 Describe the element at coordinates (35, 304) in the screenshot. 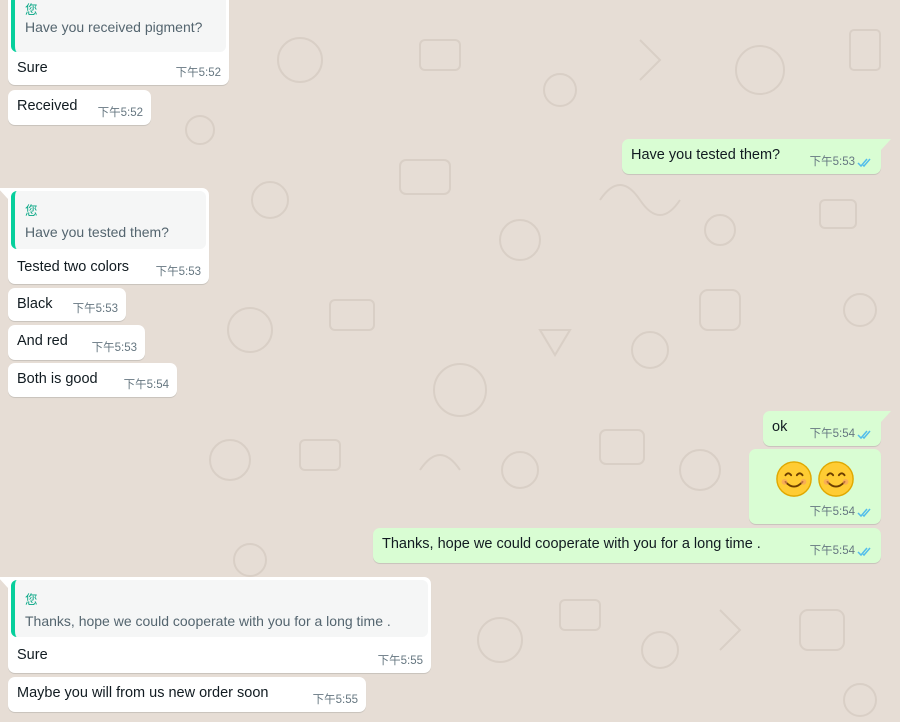

I see `message-text: Black` at that location.